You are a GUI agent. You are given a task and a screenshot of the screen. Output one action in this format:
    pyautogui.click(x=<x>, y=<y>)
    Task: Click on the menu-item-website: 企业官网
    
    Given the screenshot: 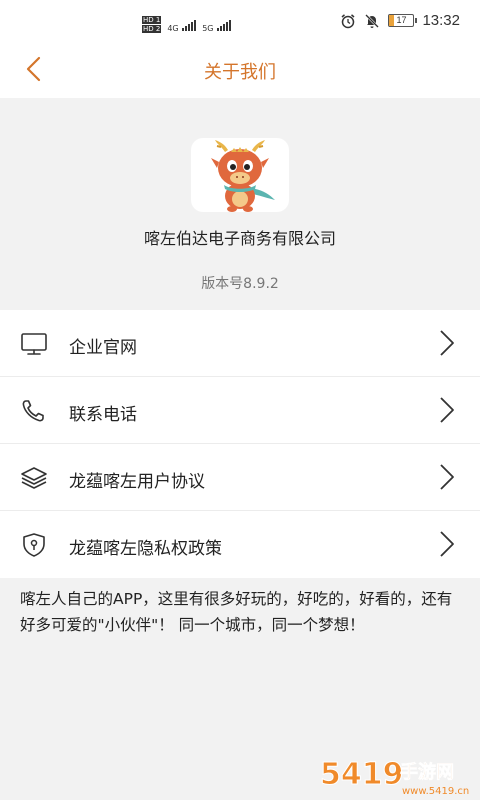 What is the action you would take?
    pyautogui.click(x=240, y=343)
    